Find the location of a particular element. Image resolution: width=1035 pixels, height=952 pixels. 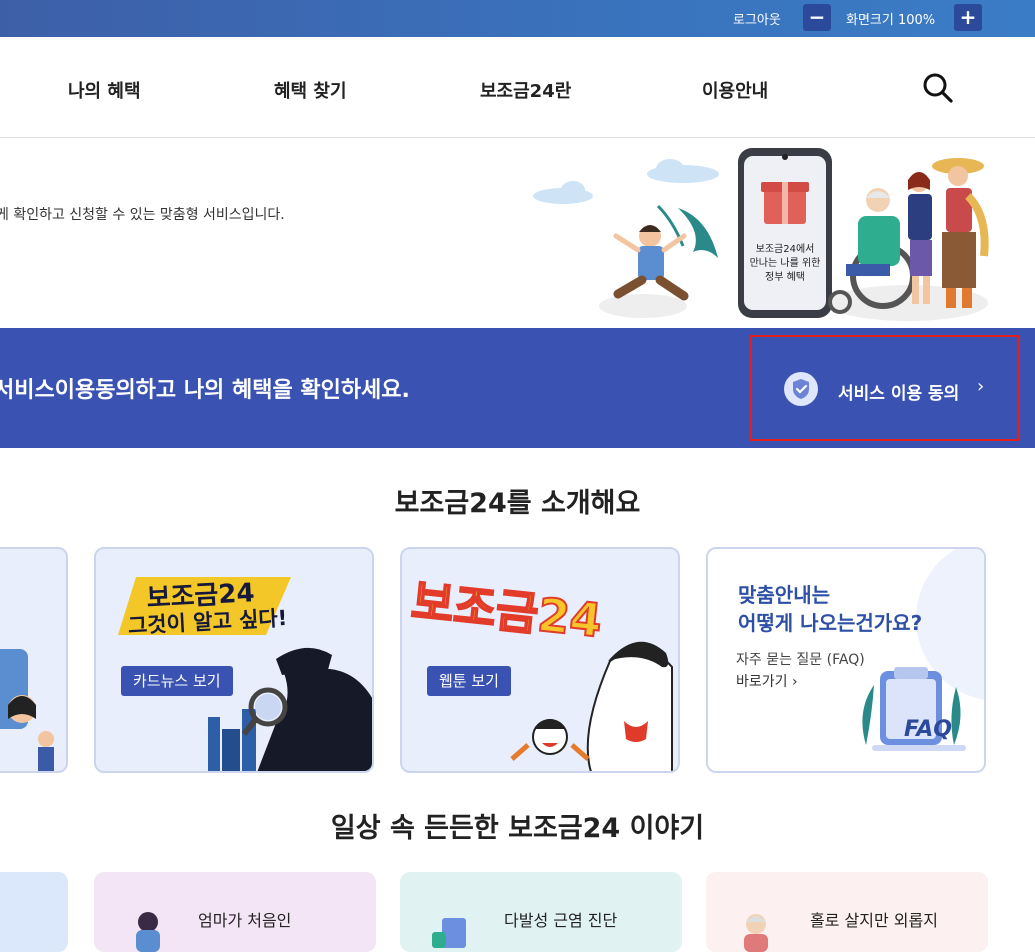

zoom-level: 화면크기 100% is located at coordinates (891, 20).